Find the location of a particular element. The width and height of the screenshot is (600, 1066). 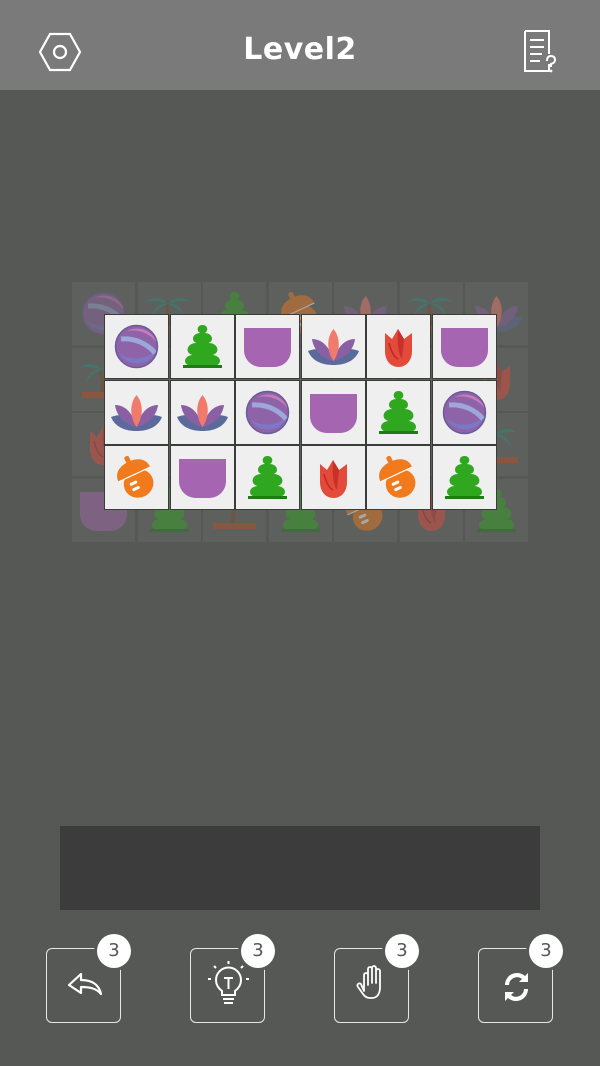

hexagon-settings-icon is located at coordinates (60, 52).